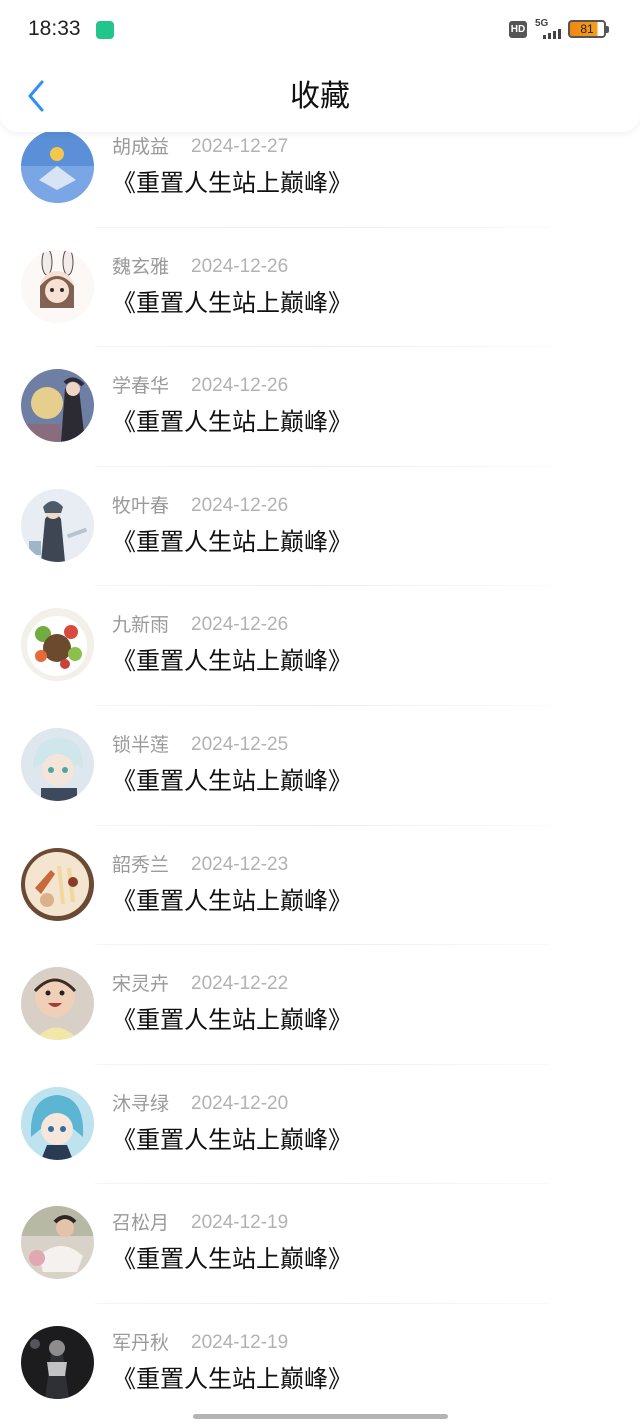 The height and width of the screenshot is (1424, 640). I want to click on list-item: 沐寻绿 2024-12-20 《重置人生站上巅峰》, so click(320, 1125).